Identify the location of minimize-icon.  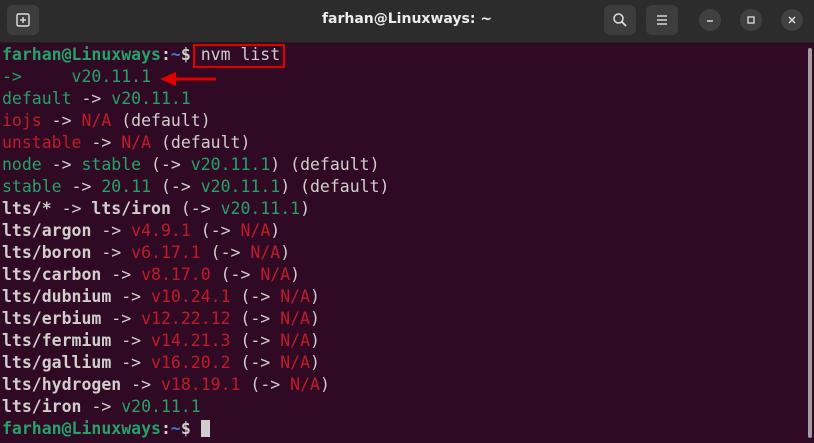
(710, 21).